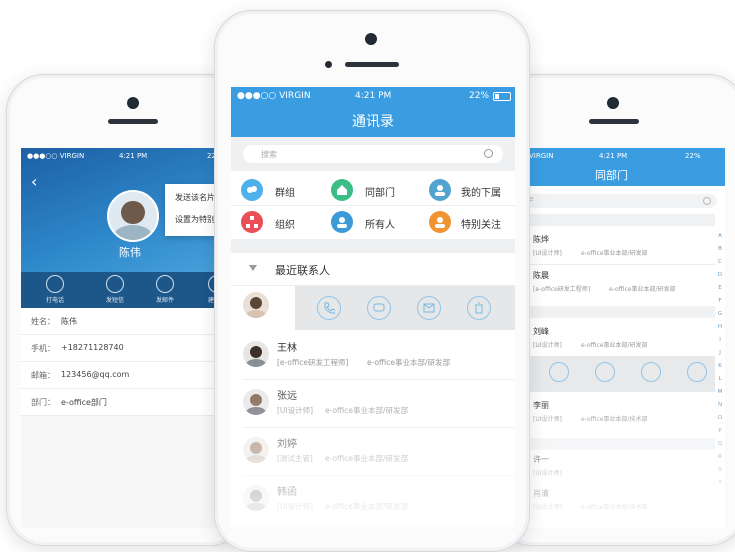 The width and height of the screenshot is (735, 552). Describe the element at coordinates (373, 246) in the screenshot. I see `section-divider` at that location.